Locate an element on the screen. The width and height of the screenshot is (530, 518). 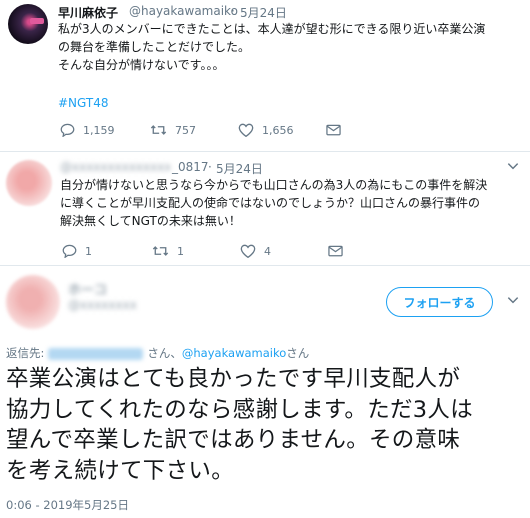
like-button: 4 is located at coordinates (271, 251).